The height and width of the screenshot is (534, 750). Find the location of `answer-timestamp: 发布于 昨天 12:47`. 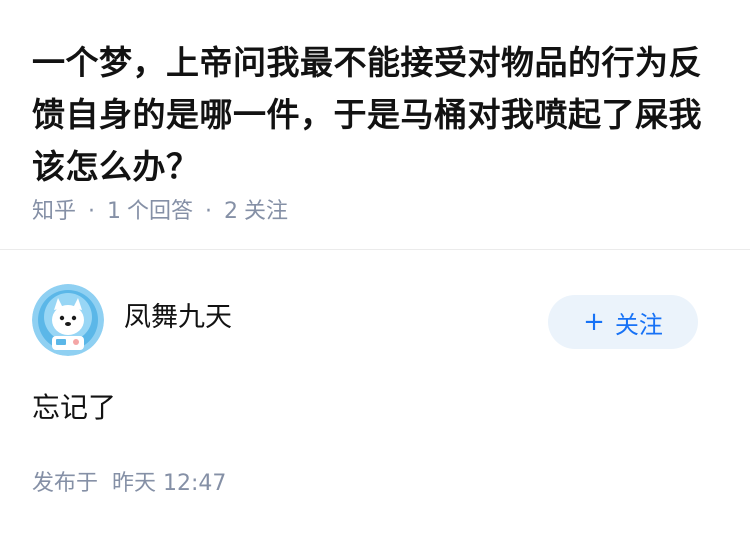

answer-timestamp: 发布于 昨天 12:47 is located at coordinates (129, 484).